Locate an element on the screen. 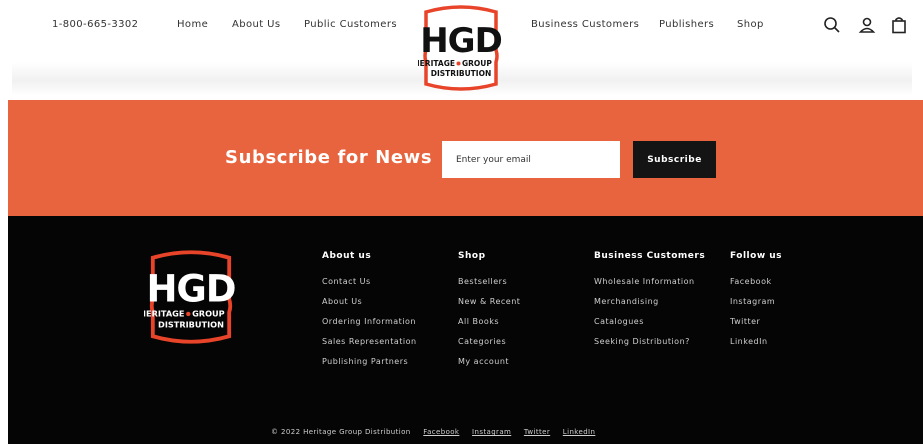  social-link-twitter: Twitter is located at coordinates (537, 432).